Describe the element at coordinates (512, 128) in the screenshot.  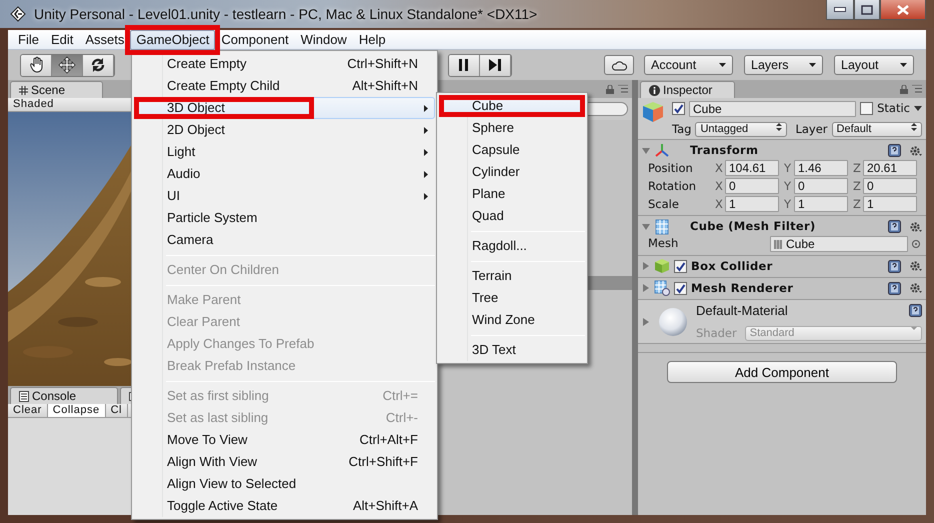
I see `menu-item: Sphere` at that location.